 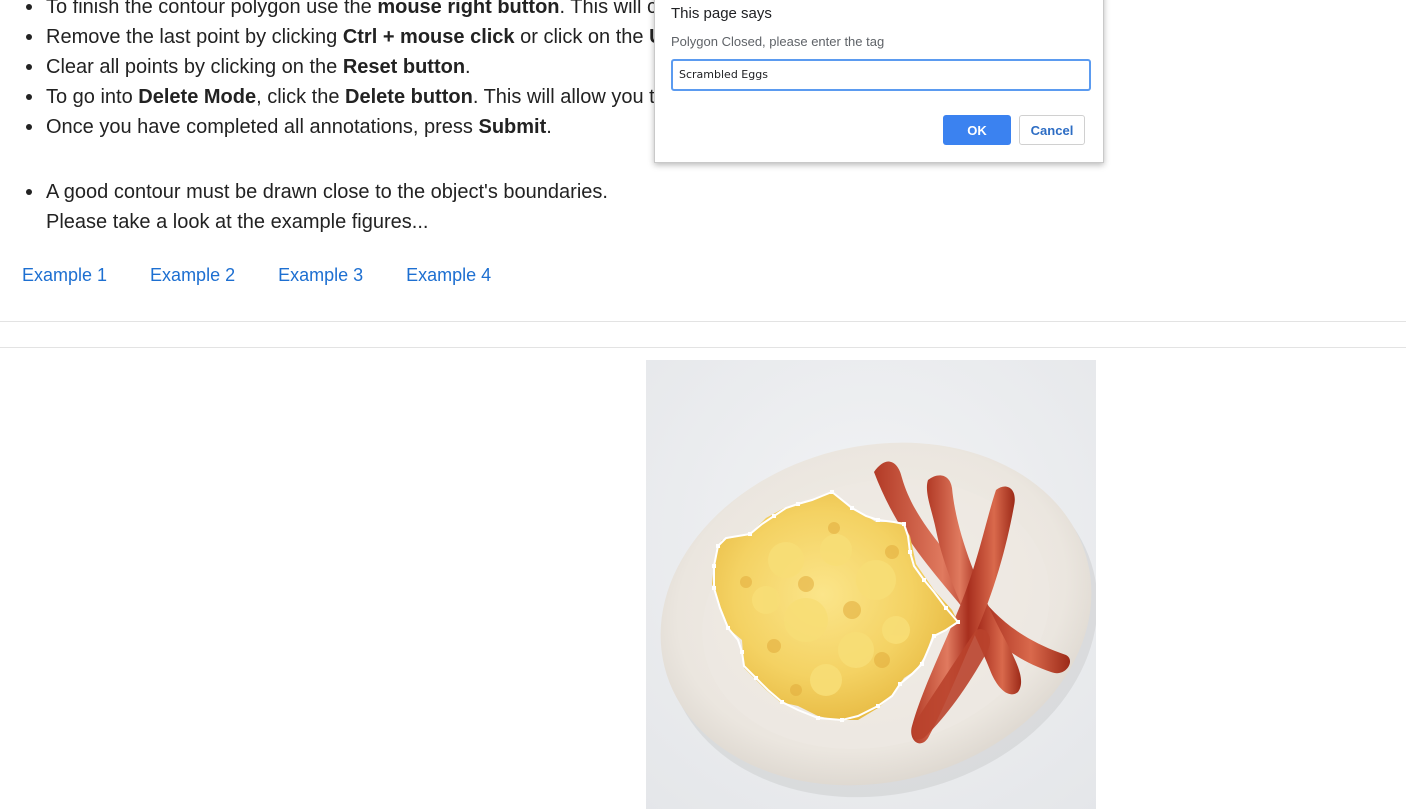 I want to click on example-3-link: Example 3, so click(x=320, y=275).